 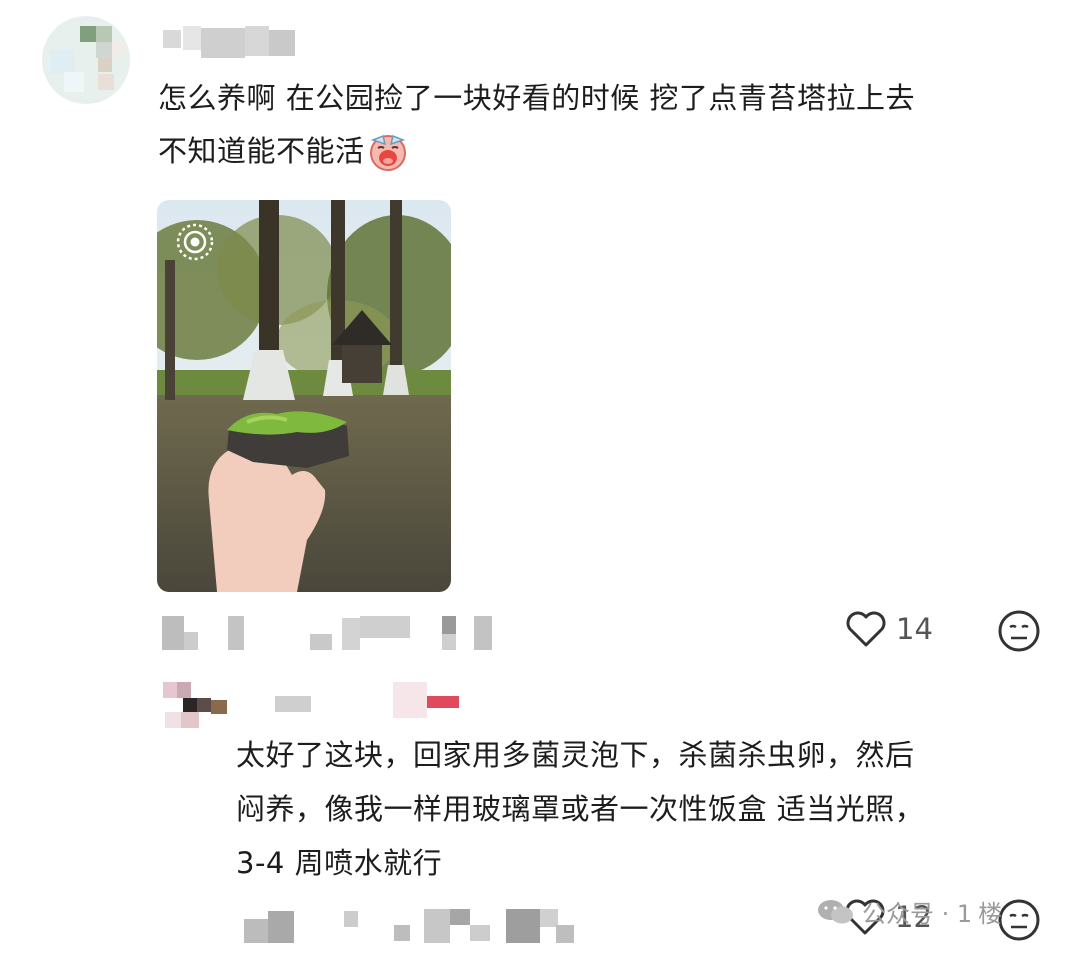 I want to click on watermark: 公众号 · 1 楼, so click(x=909, y=911).